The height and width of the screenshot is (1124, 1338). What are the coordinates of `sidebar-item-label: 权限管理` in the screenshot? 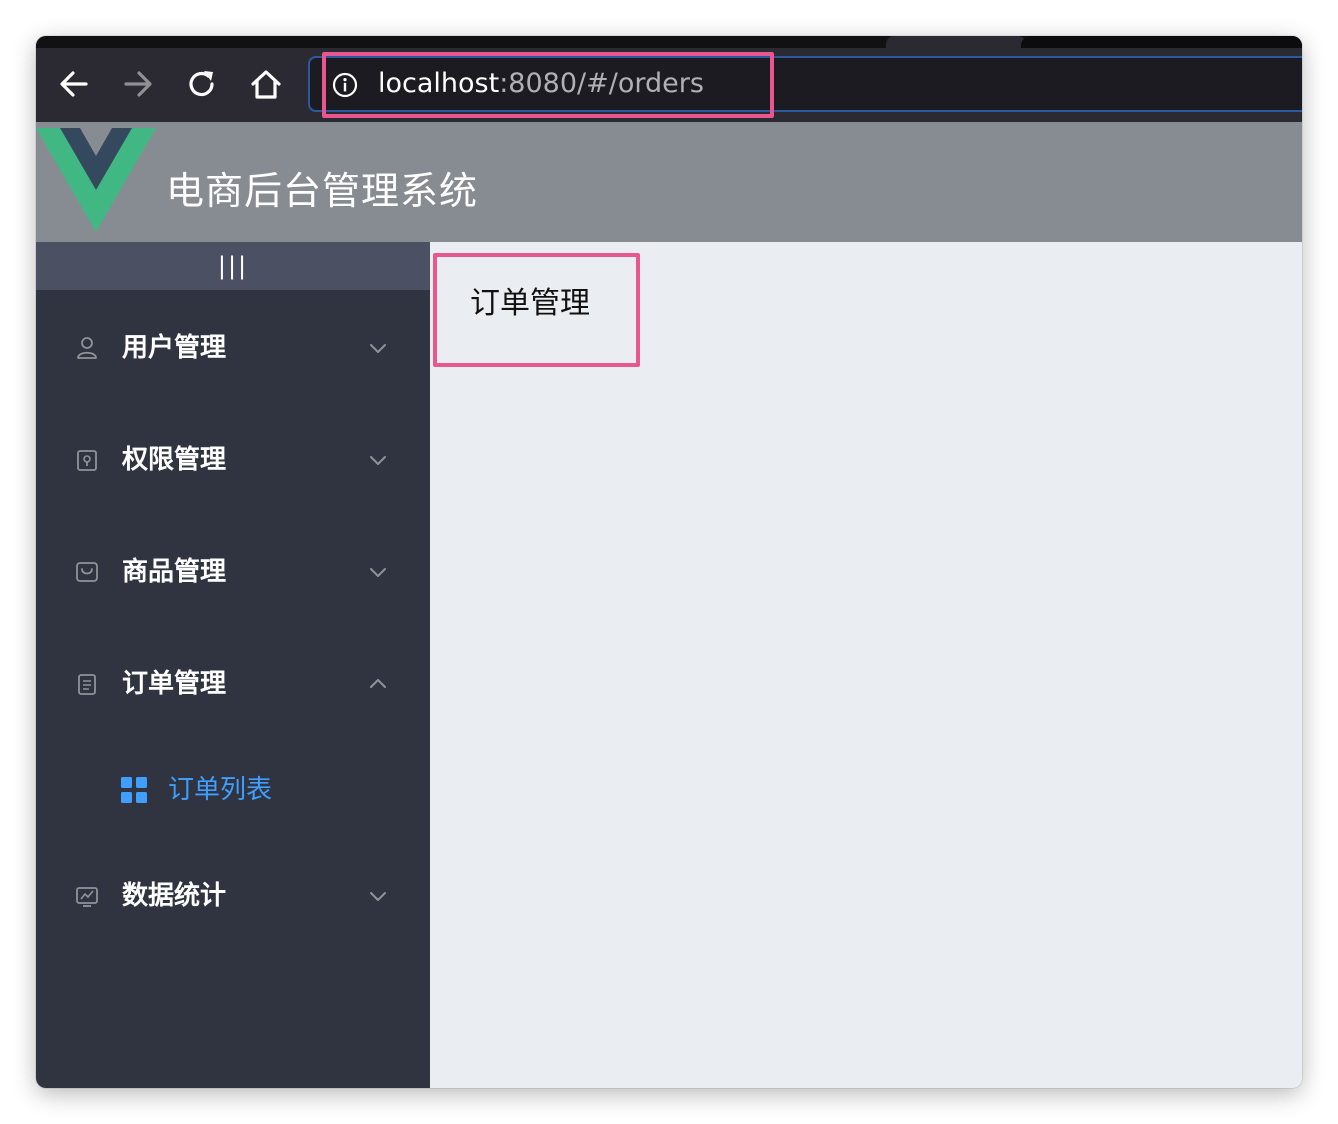 It's located at (174, 460).